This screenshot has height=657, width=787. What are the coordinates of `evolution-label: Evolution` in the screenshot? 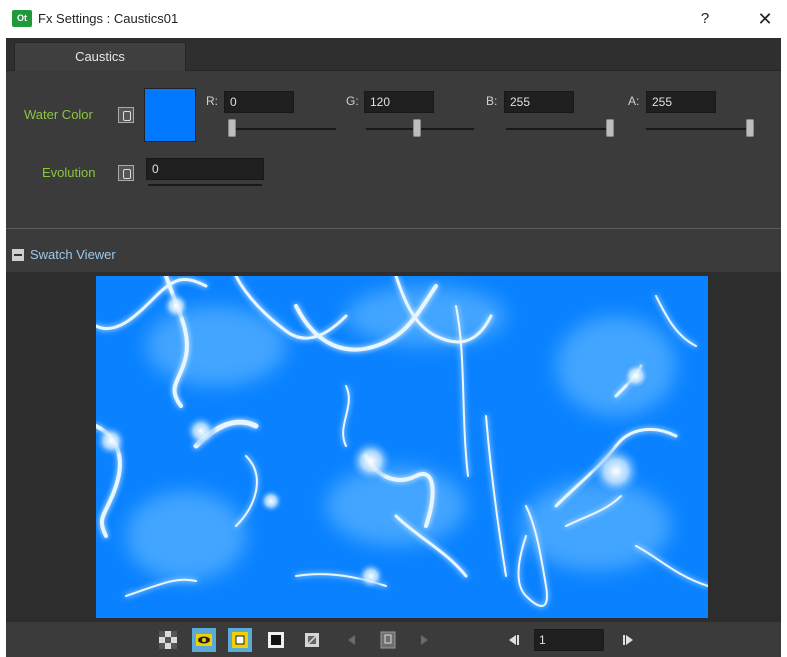 It's located at (69, 172).